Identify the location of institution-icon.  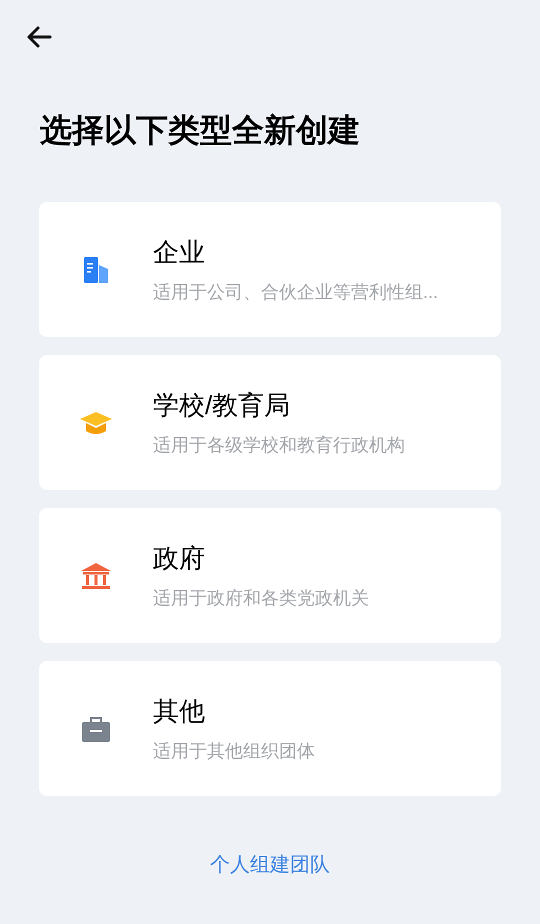
(96, 576).